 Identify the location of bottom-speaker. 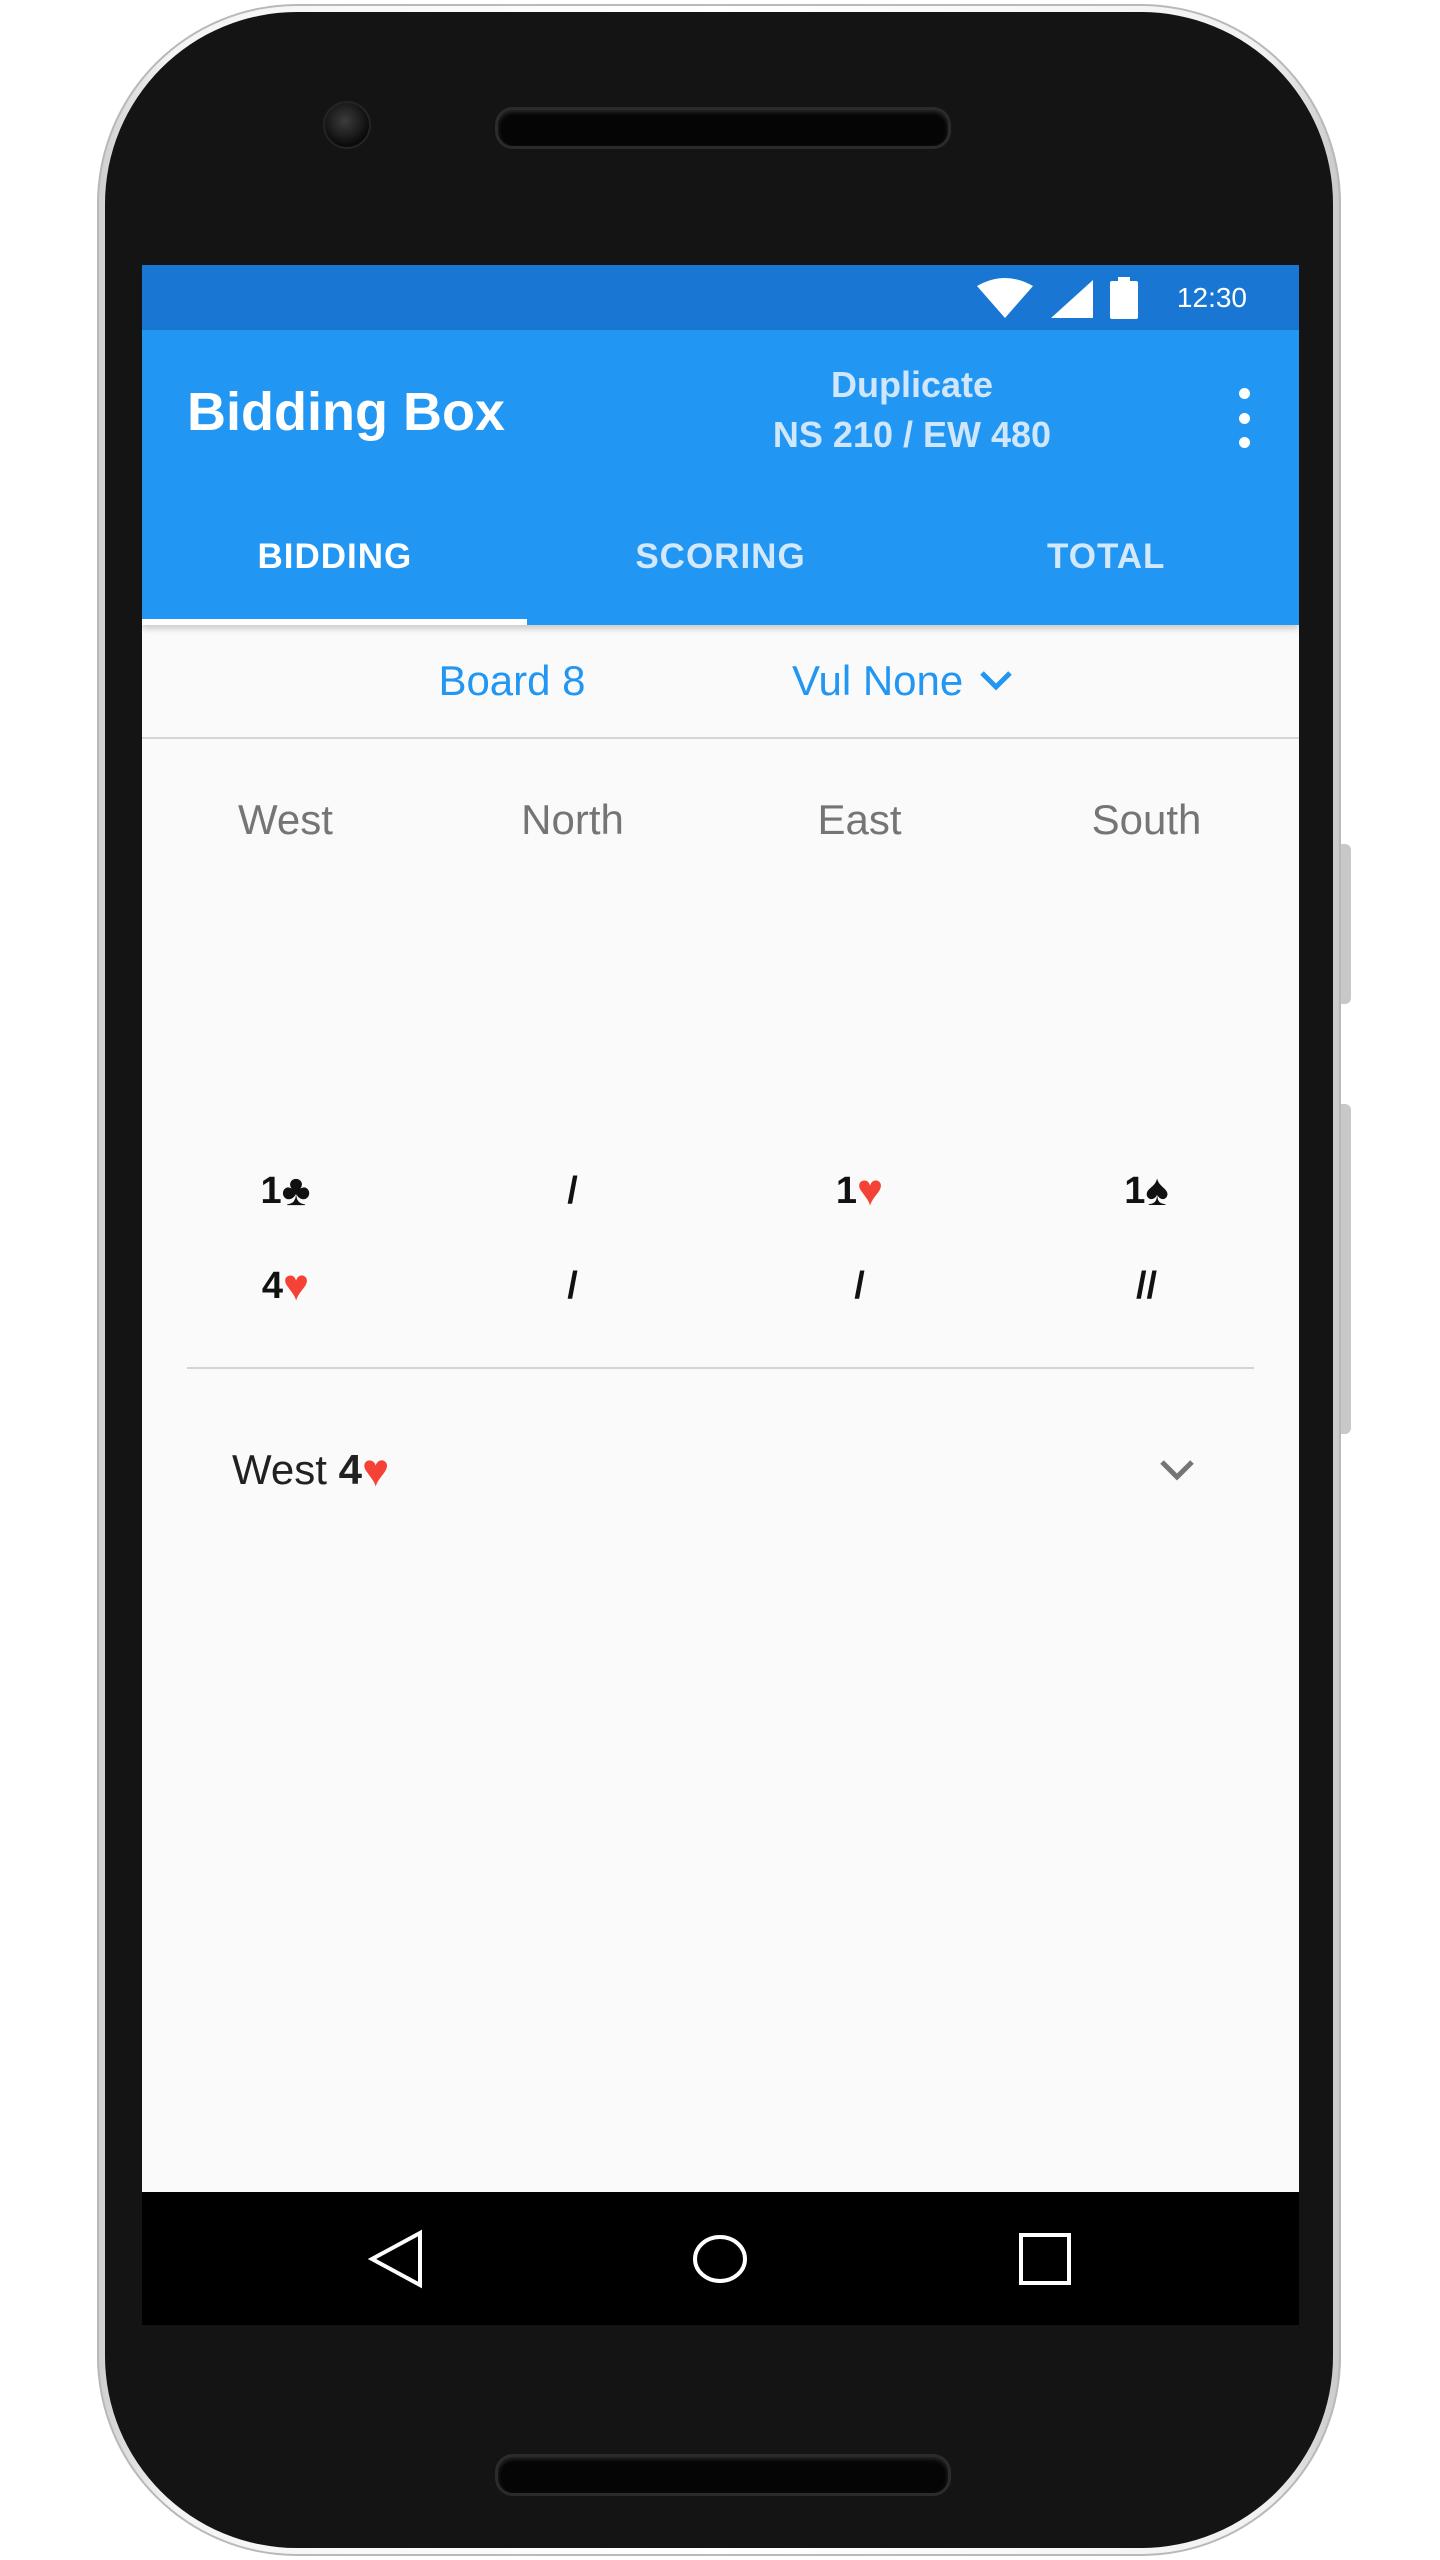
(723, 2475).